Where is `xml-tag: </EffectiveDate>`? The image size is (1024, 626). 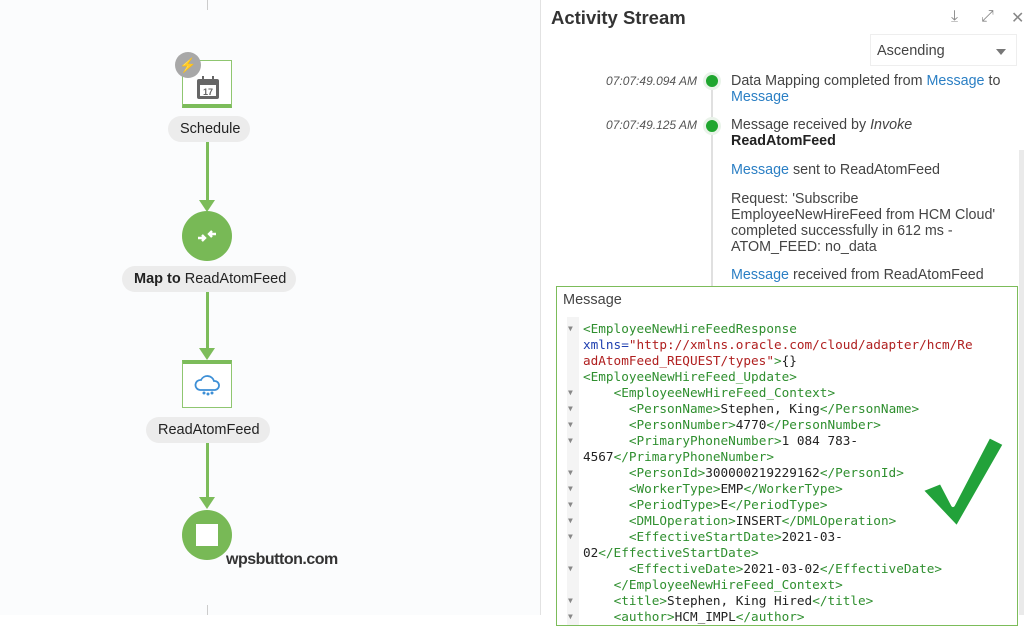 xml-tag: </EffectiveDate> is located at coordinates (881, 568).